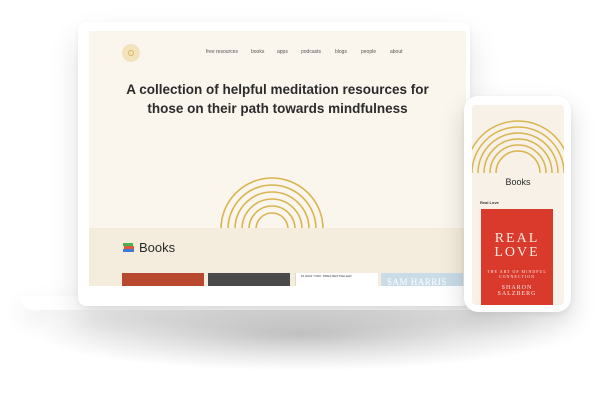  I want to click on nav-blogs: blogs, so click(341, 52).